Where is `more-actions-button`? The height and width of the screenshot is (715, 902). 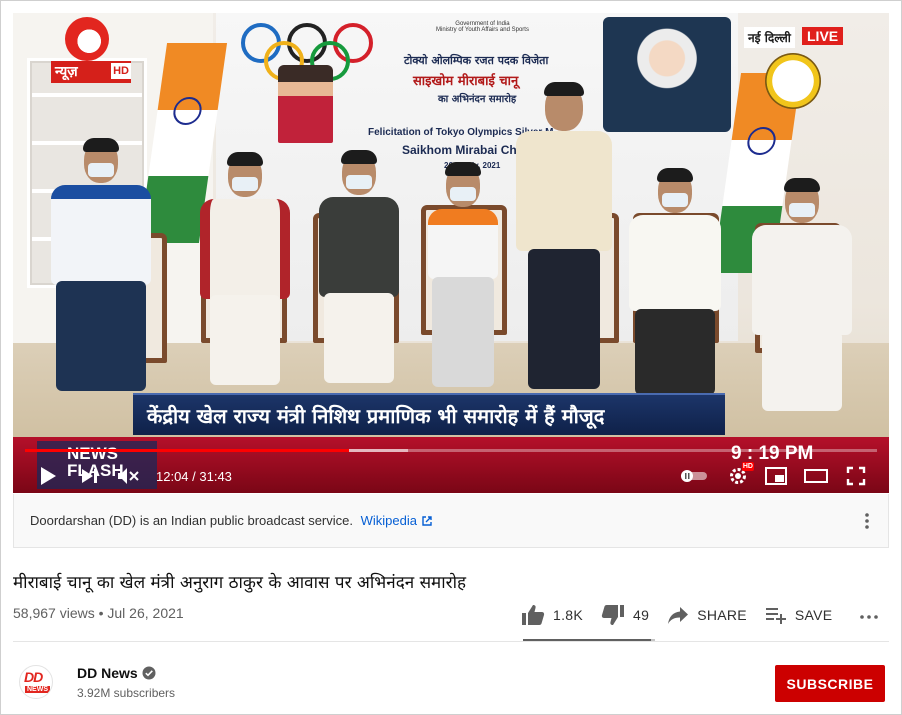 more-actions-button is located at coordinates (869, 616).